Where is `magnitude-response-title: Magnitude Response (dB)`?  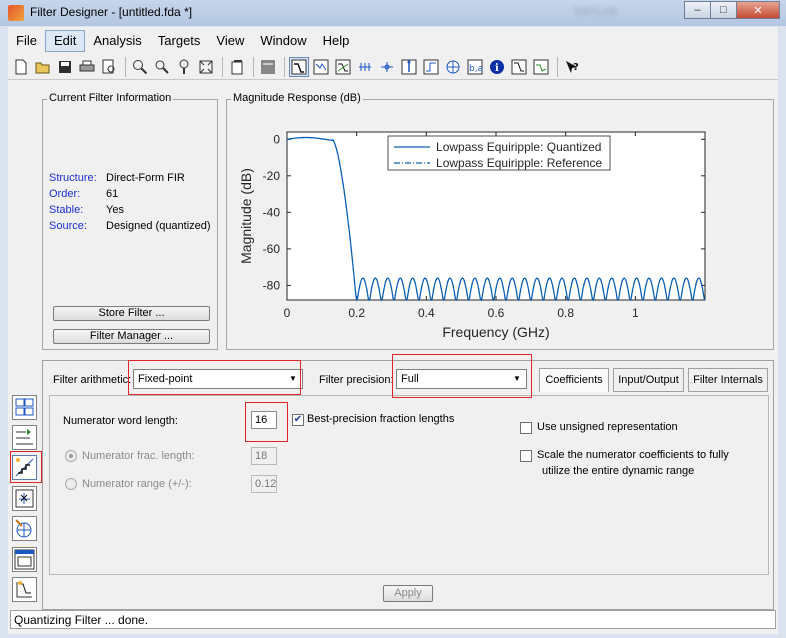
magnitude-response-title: Magnitude Response (dB) is located at coordinates (297, 98).